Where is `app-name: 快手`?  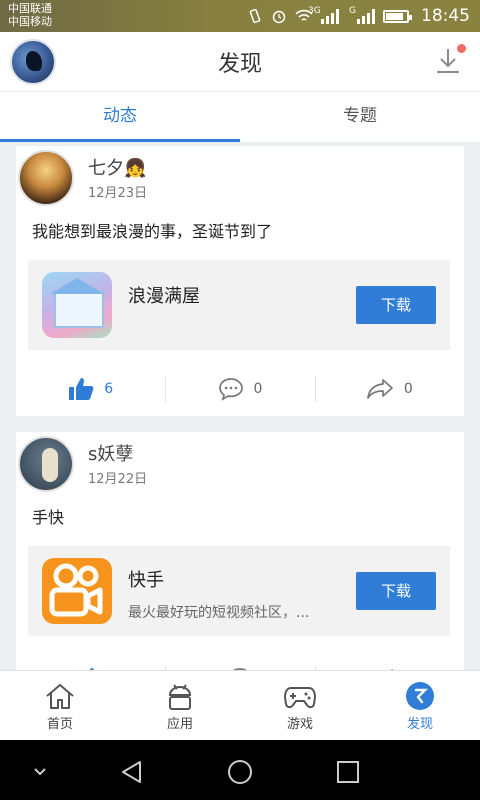 app-name: 快手 is located at coordinates (146, 580).